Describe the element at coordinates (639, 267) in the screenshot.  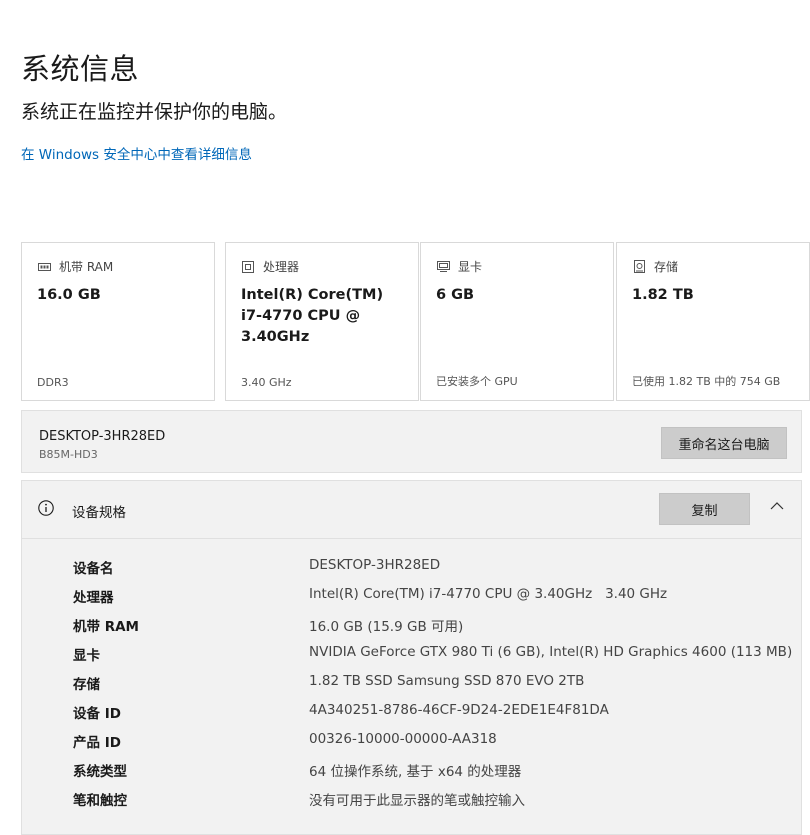
I see `storage-icon` at that location.